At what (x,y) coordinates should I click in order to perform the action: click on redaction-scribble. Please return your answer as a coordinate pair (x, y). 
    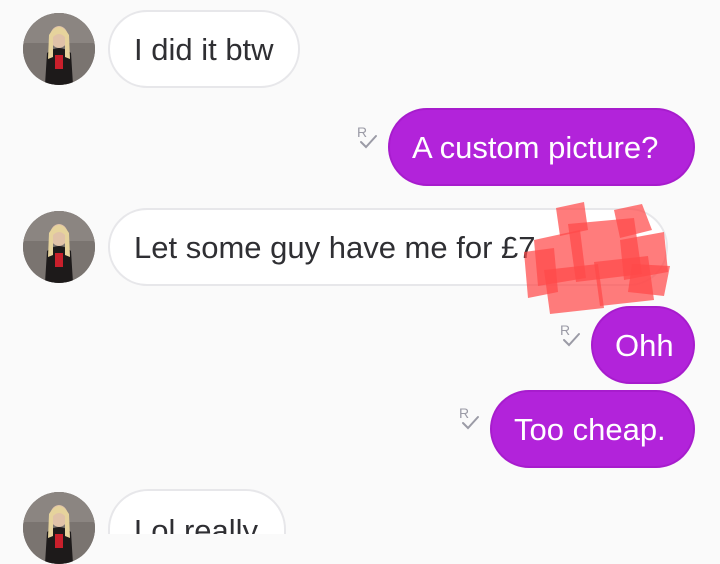
    Looking at the image, I should click on (597, 258).